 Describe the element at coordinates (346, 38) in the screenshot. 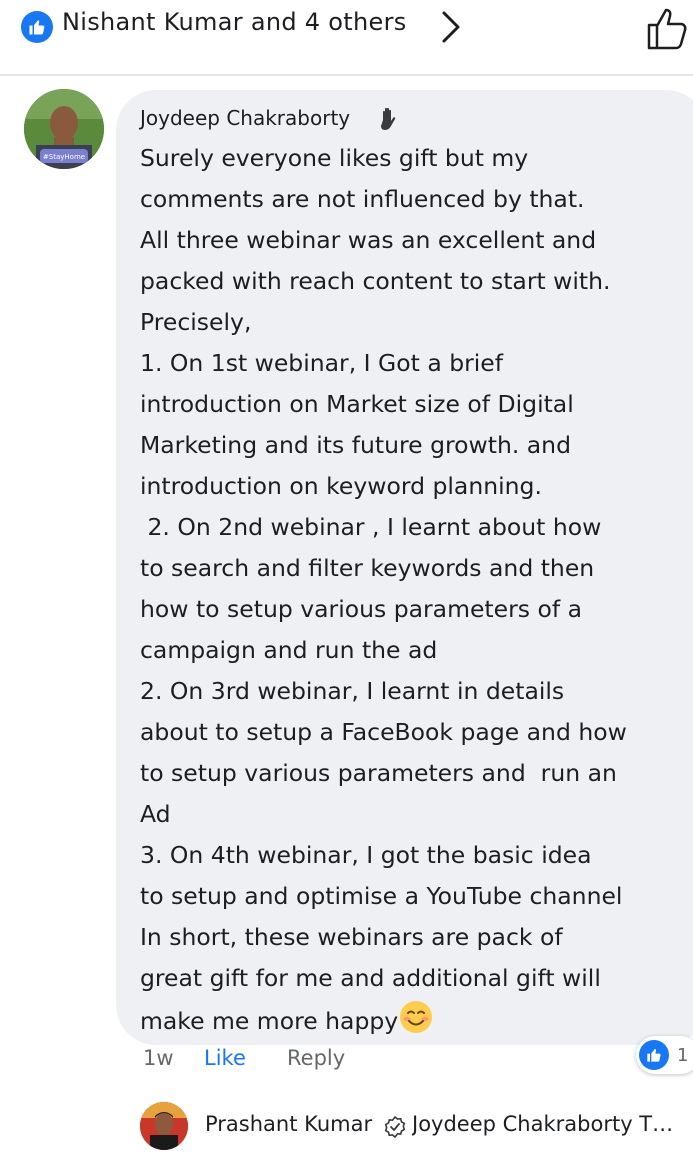

I see `reactions-summary-bar: Nishant Kumar and 4 others` at that location.